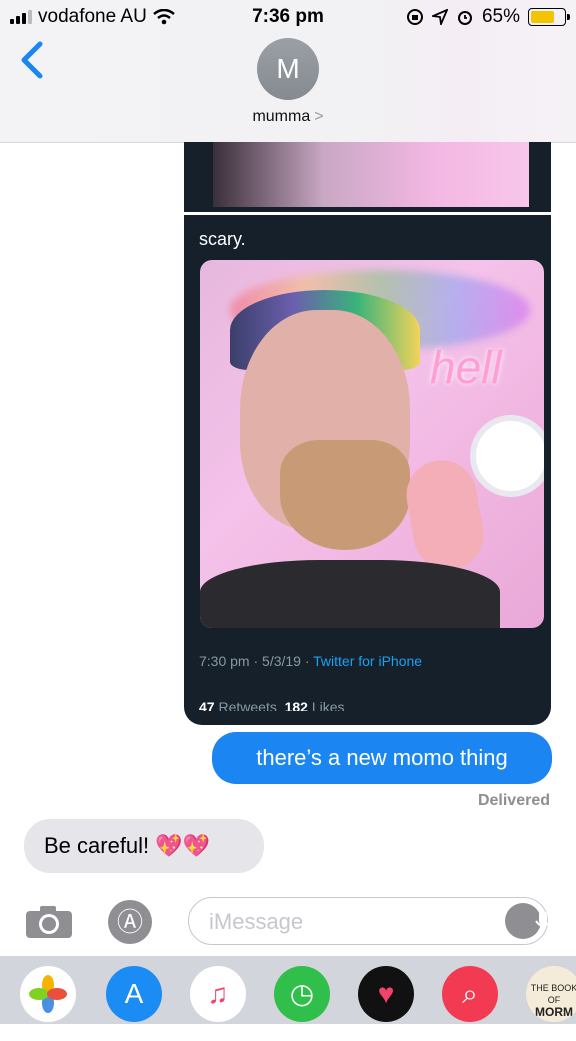 The height and width of the screenshot is (1041, 576). What do you see at coordinates (369, 921) in the screenshot?
I see `imessage-input: iMessage` at bounding box center [369, 921].